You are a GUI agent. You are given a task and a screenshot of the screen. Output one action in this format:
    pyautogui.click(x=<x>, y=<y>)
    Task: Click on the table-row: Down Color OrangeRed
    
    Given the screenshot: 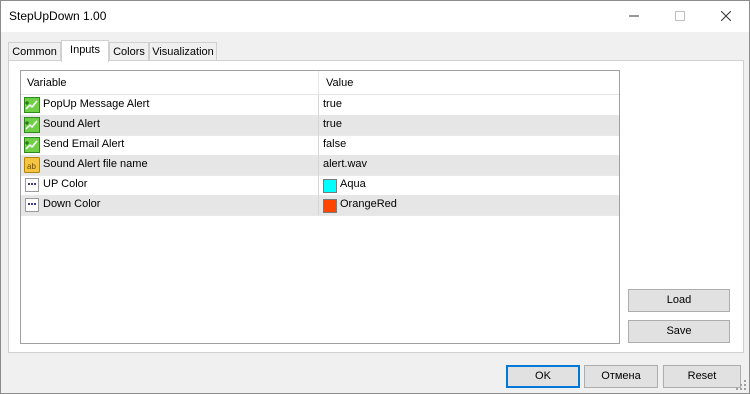 What is the action you would take?
    pyautogui.click(x=320, y=205)
    